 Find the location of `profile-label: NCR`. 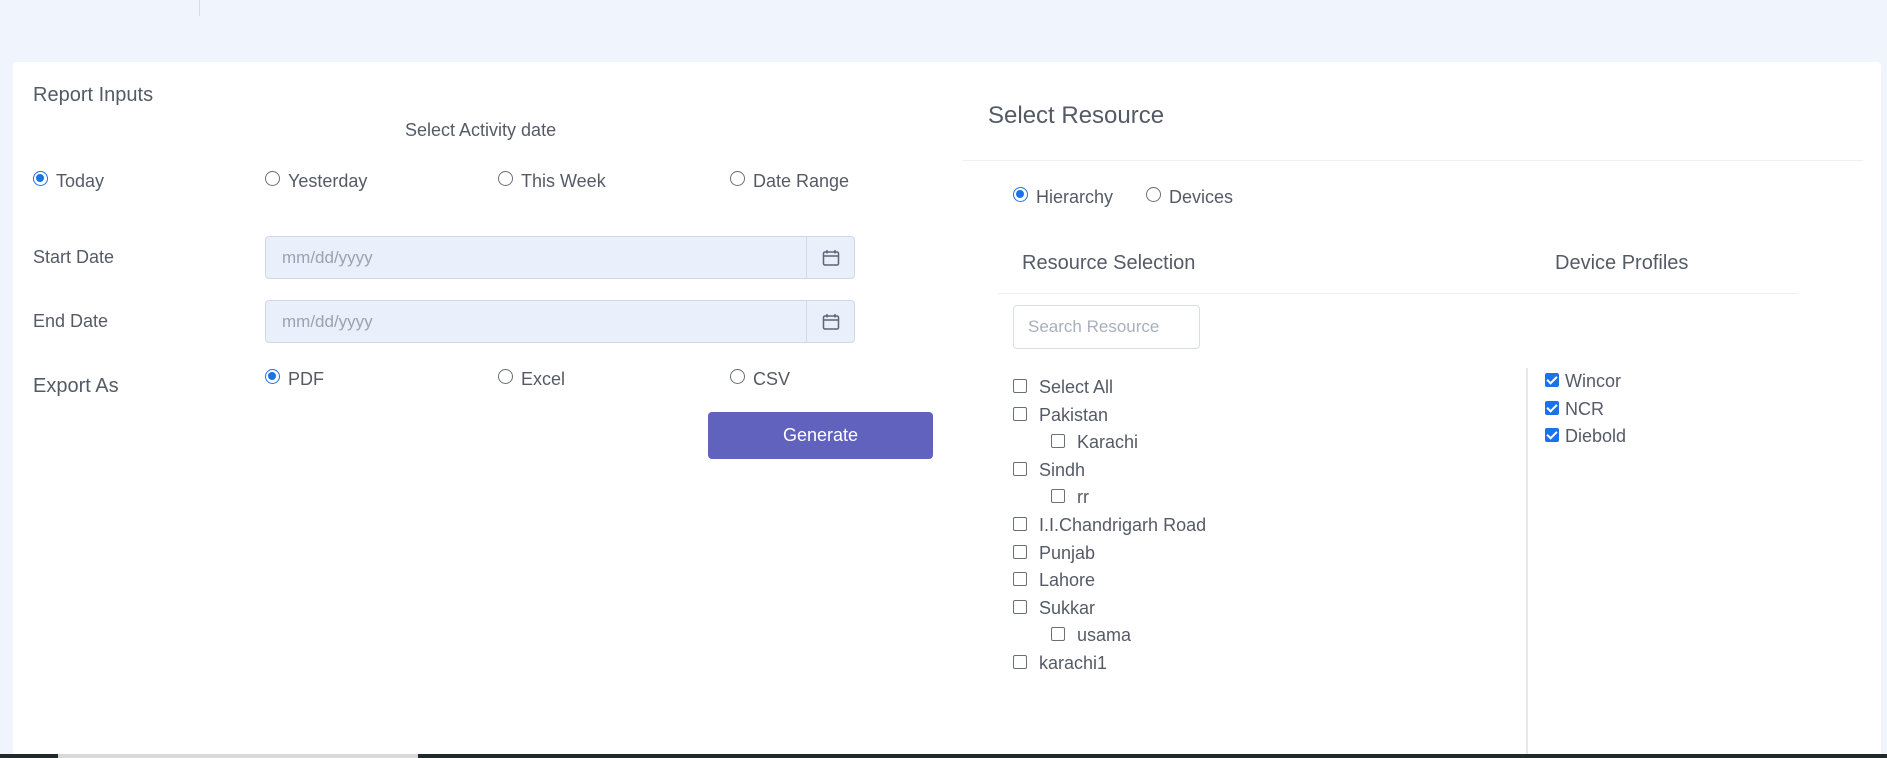

profile-label: NCR is located at coordinates (1584, 409).